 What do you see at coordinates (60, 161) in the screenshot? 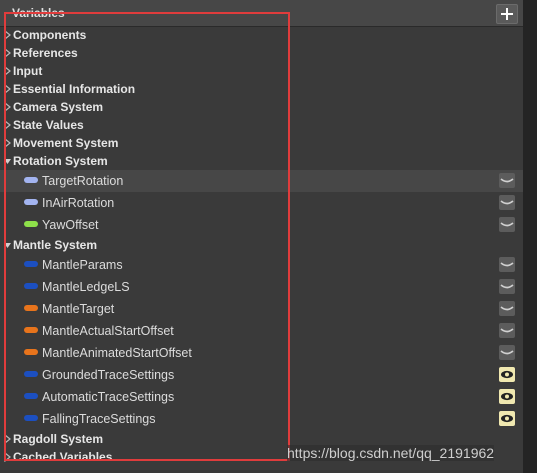
I see `category-label: Rotation System` at bounding box center [60, 161].